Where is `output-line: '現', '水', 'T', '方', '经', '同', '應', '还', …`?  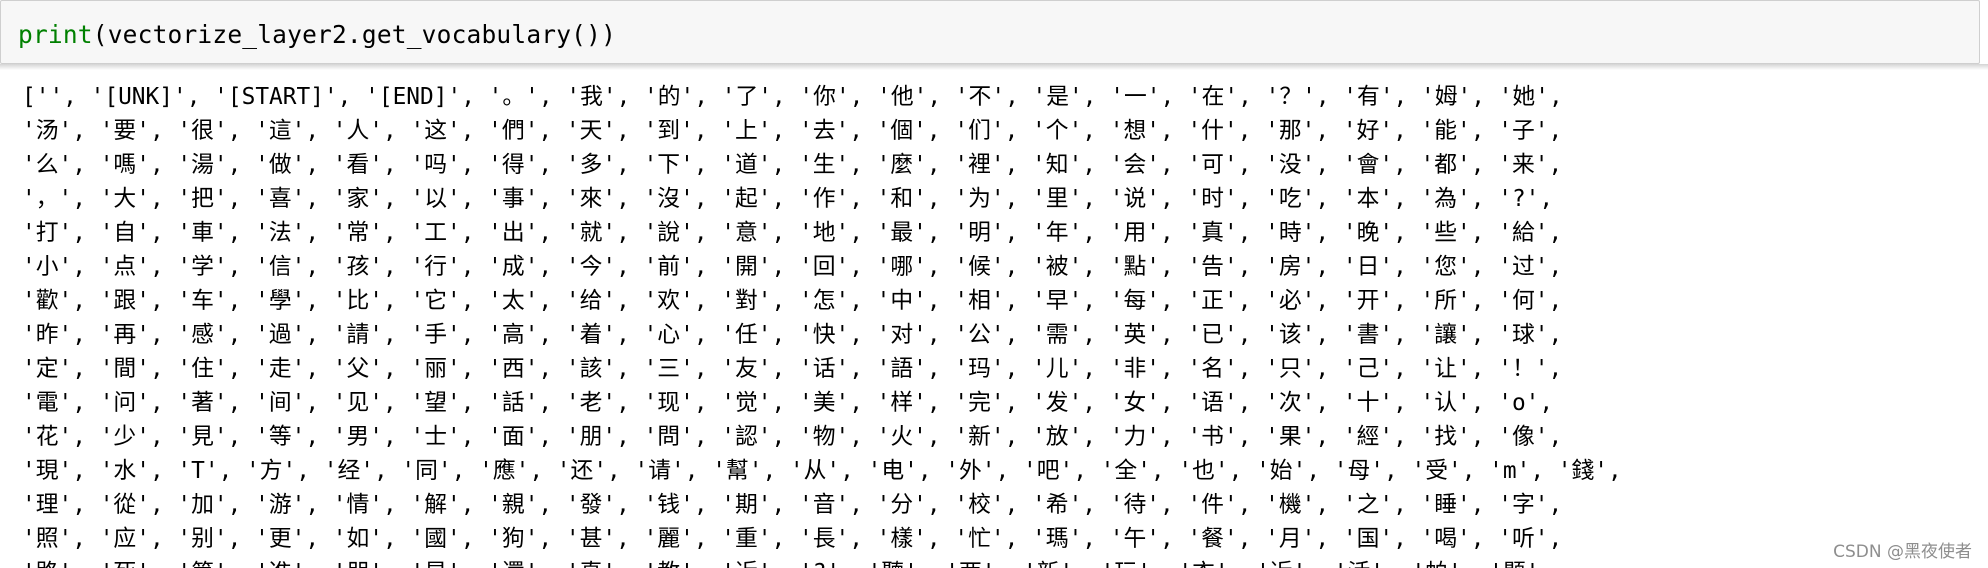 output-line: '現', '水', 'T', '方', '经', '同', '應', '还', … is located at coordinates (822, 471).